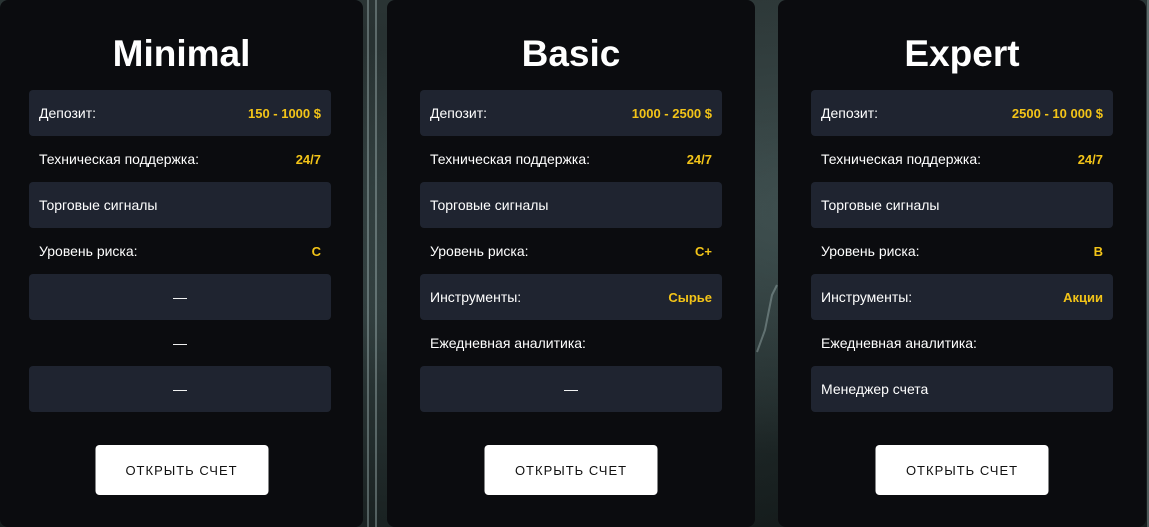  What do you see at coordinates (571, 53) in the screenshot?
I see `plan-title: Basic` at bounding box center [571, 53].